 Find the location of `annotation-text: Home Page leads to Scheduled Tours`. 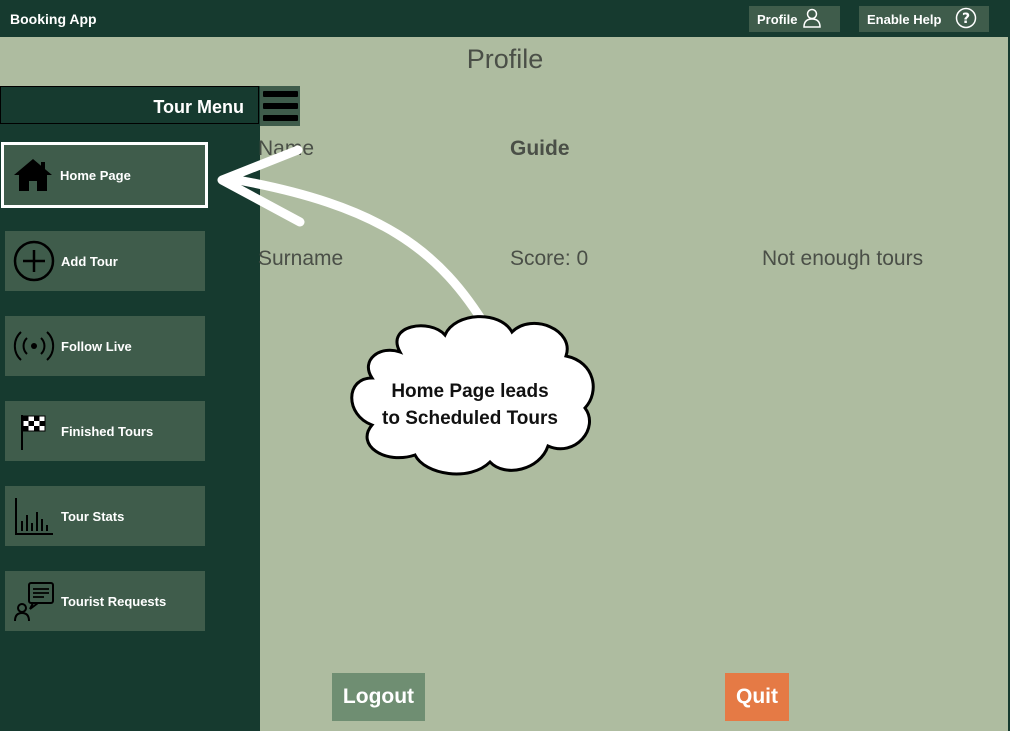

annotation-text: Home Page leads to Scheduled Tours is located at coordinates (470, 405).